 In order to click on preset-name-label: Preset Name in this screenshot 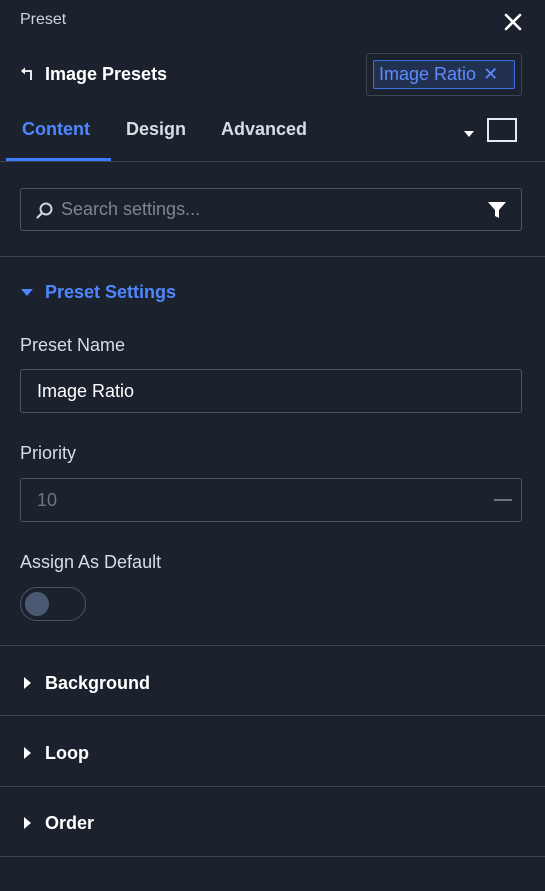, I will do `click(73, 345)`.